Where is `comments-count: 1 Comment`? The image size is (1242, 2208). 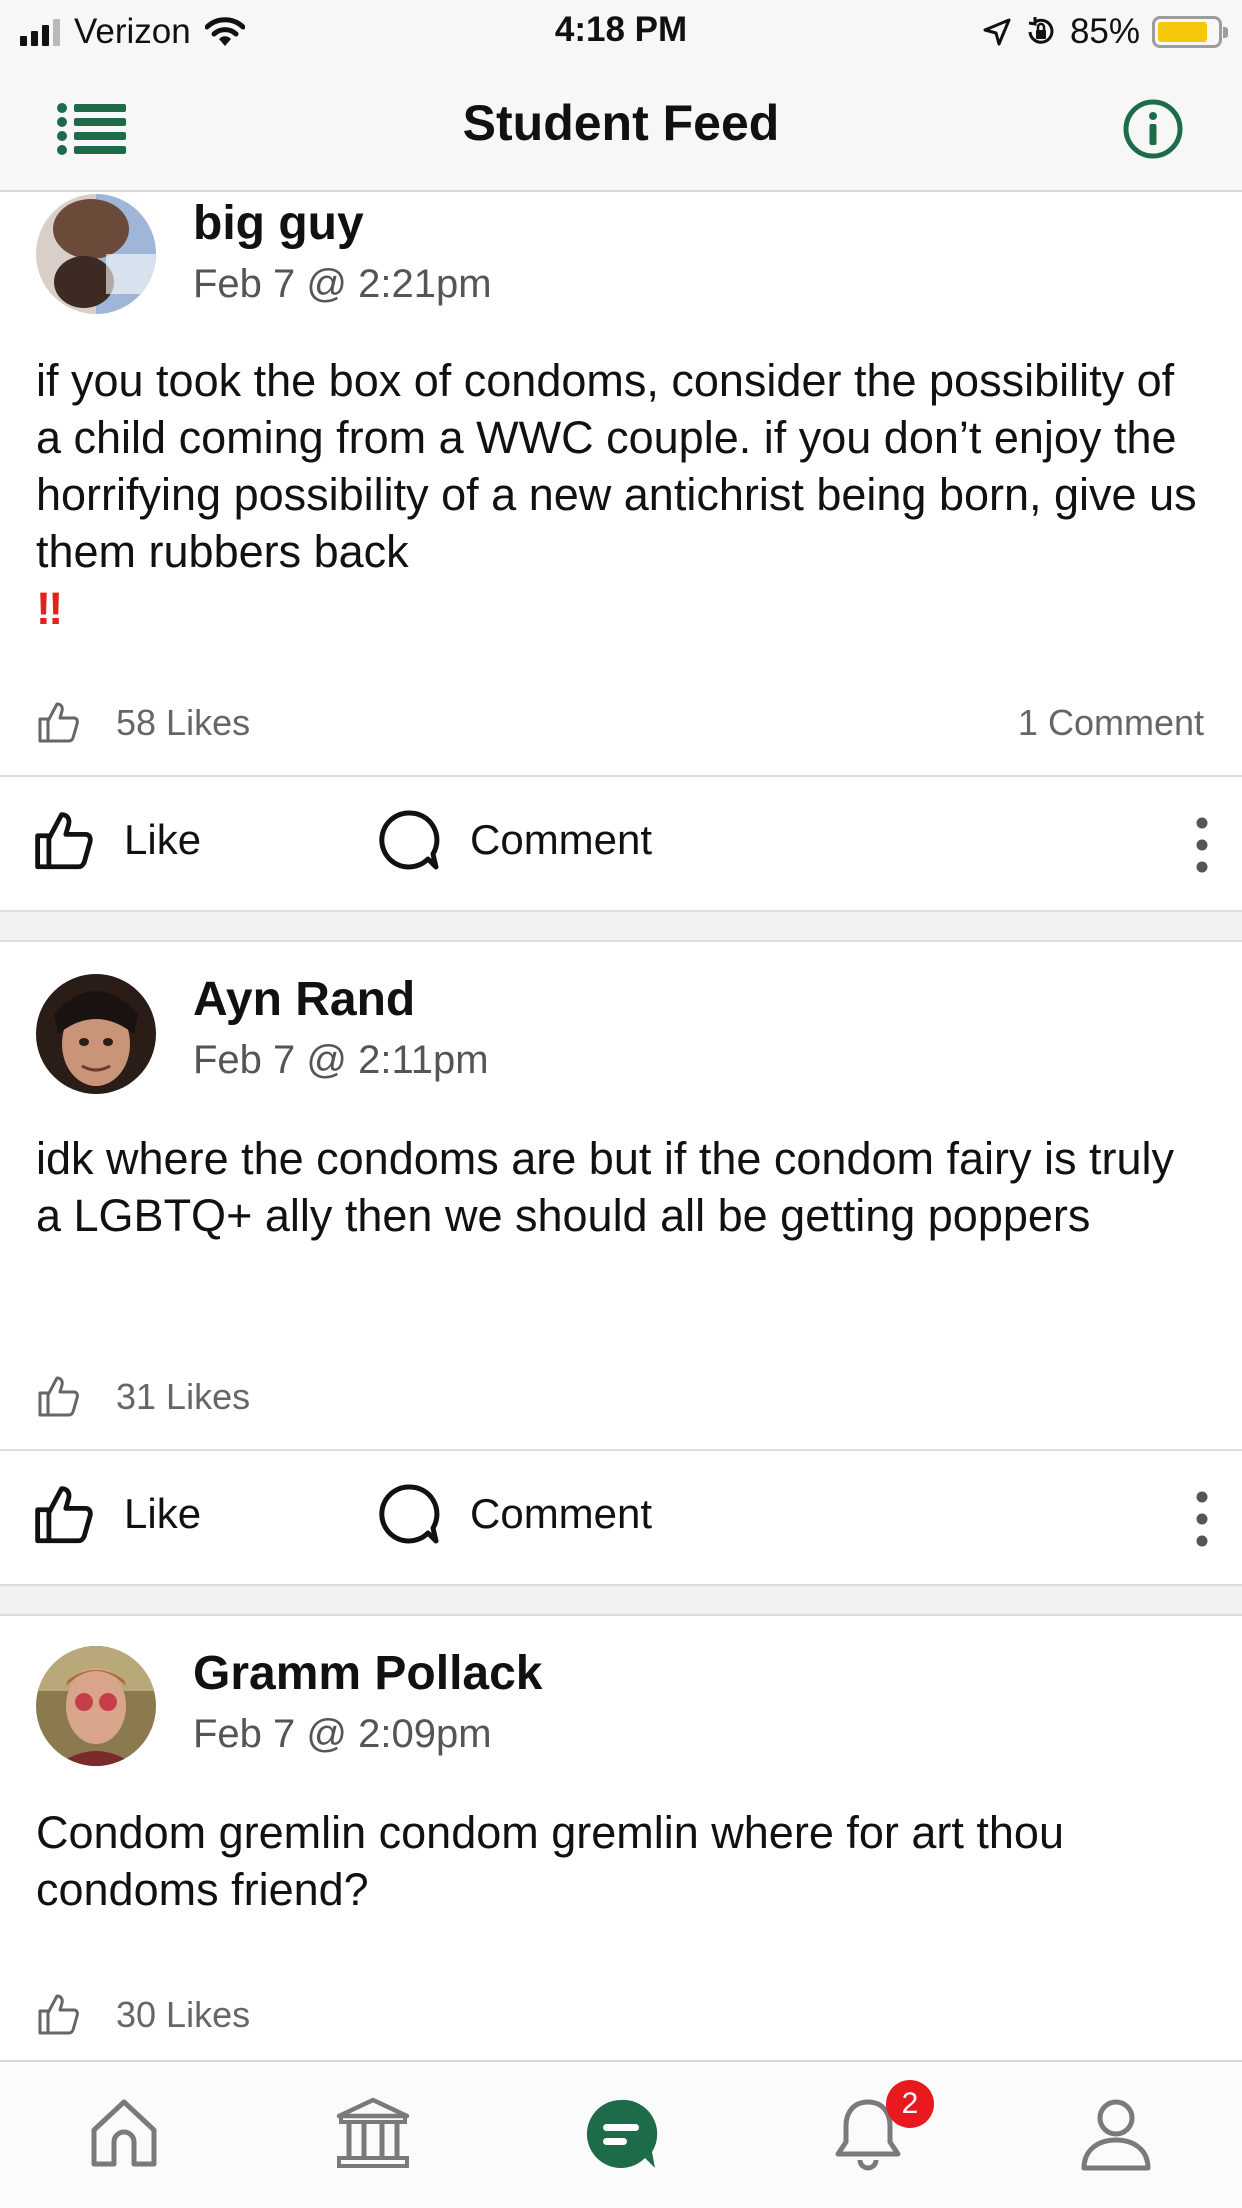
comments-count: 1 Comment is located at coordinates (1111, 723).